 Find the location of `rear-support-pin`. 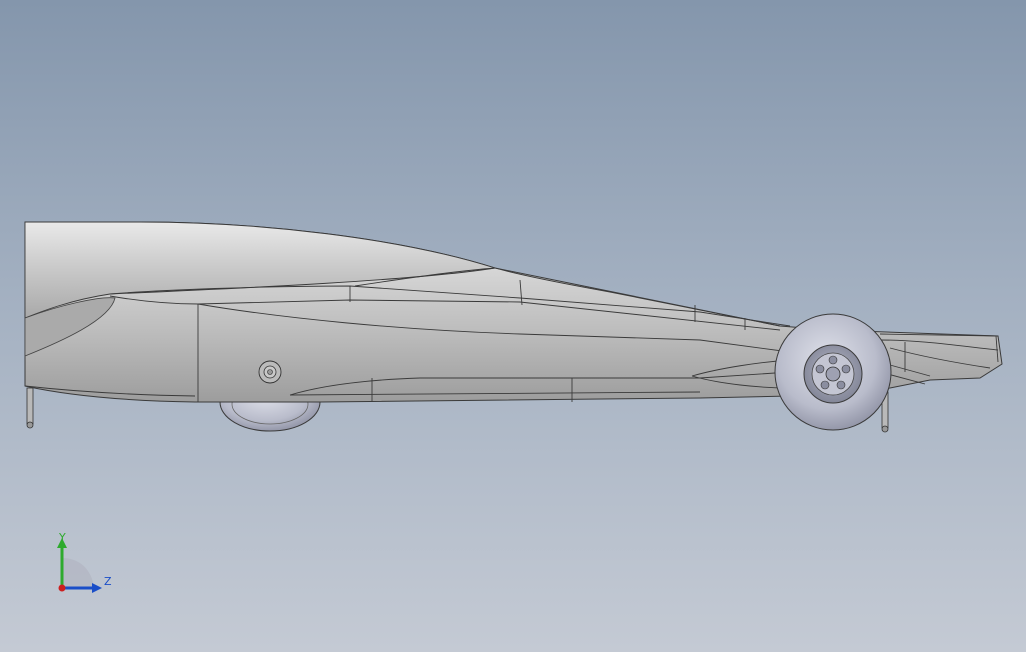

rear-support-pin is located at coordinates (30, 408).